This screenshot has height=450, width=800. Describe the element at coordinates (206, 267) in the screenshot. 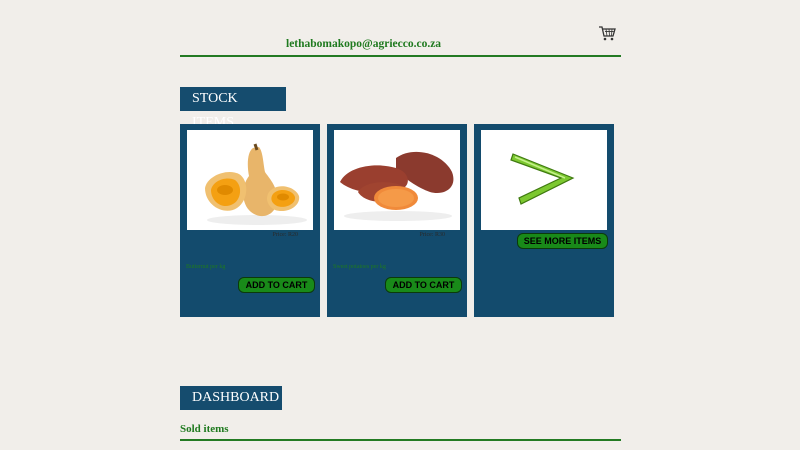

I see `product-description: Butternut per kg` at that location.